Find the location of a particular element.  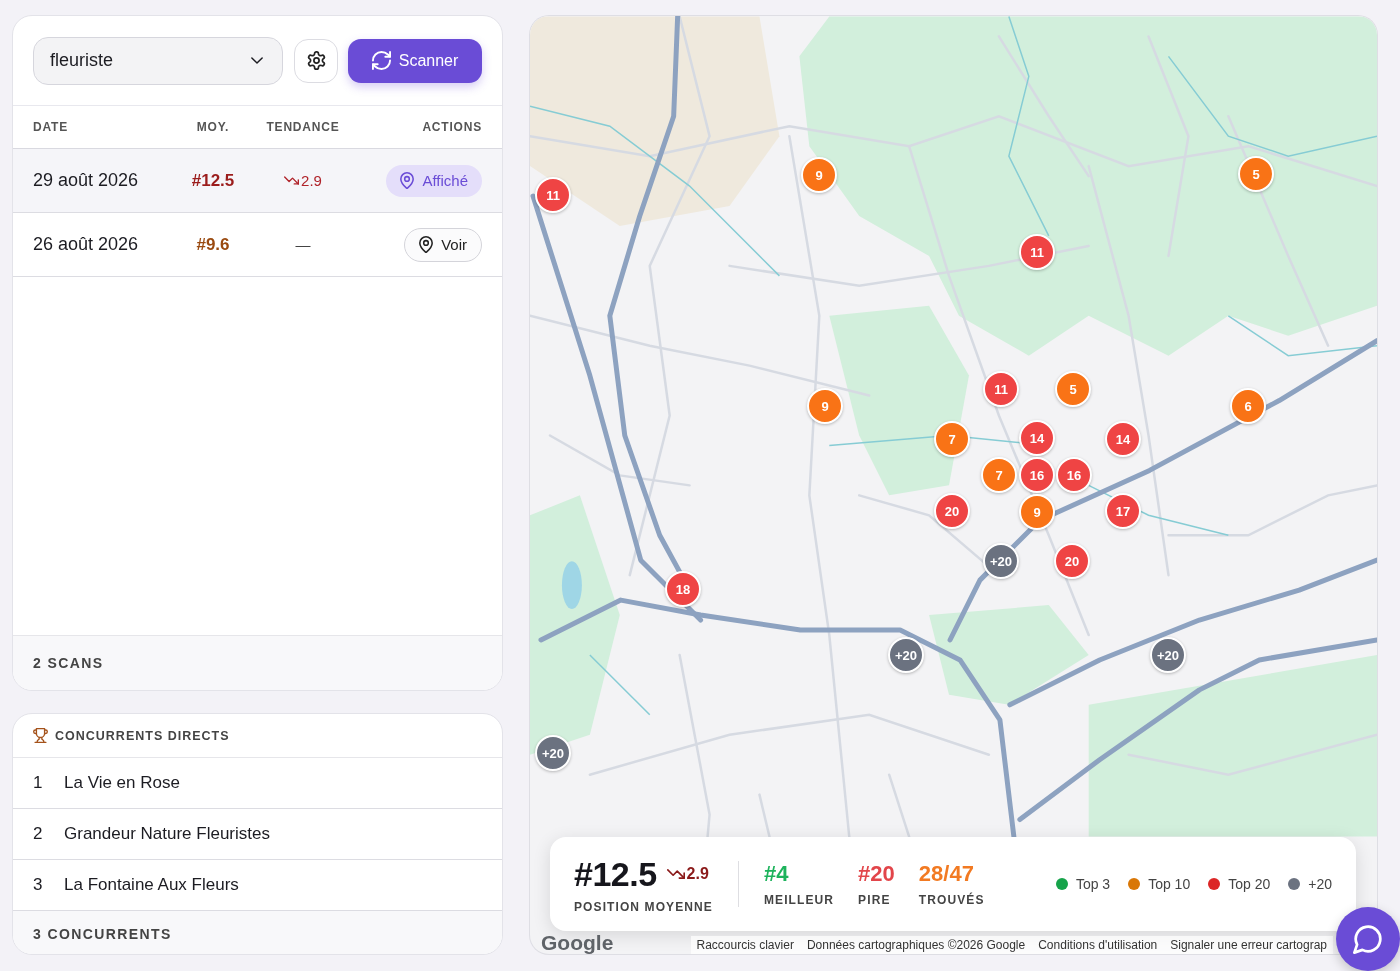

competitor-name: Grandeur Nature Fleuristes is located at coordinates (167, 834).